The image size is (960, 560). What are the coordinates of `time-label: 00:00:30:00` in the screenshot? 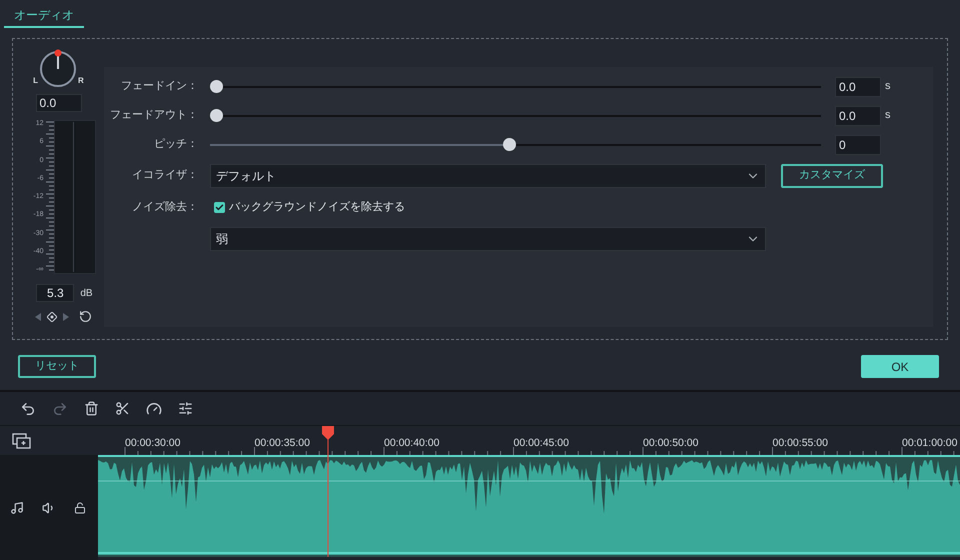 It's located at (152, 443).